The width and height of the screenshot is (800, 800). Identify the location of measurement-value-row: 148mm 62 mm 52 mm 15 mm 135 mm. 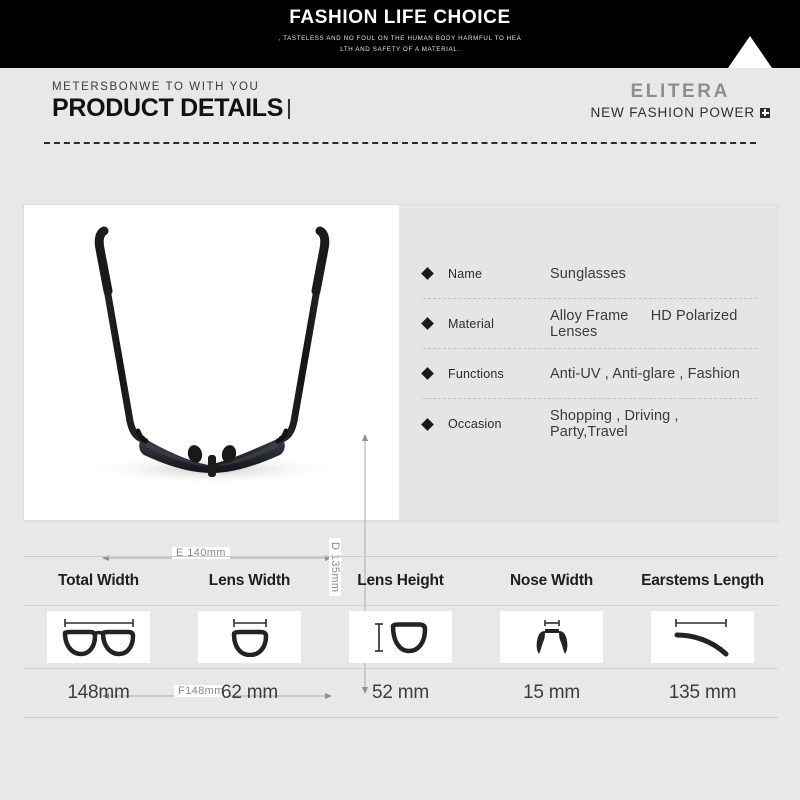
(400, 693).